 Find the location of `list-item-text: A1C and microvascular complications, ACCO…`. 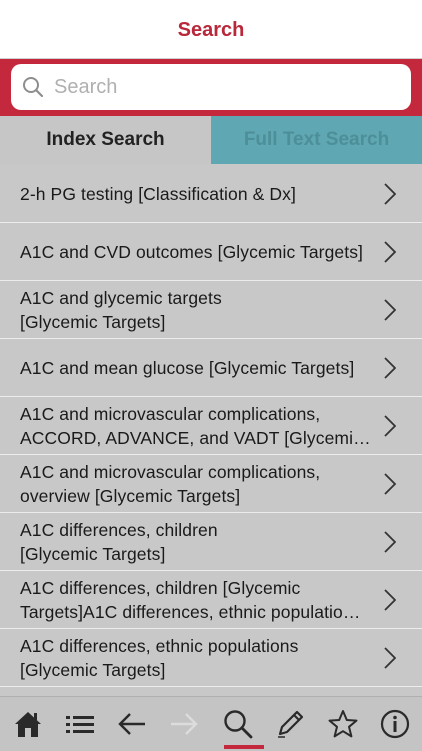

list-item-text: A1C and microvascular complications, ACCO… is located at coordinates (197, 425).